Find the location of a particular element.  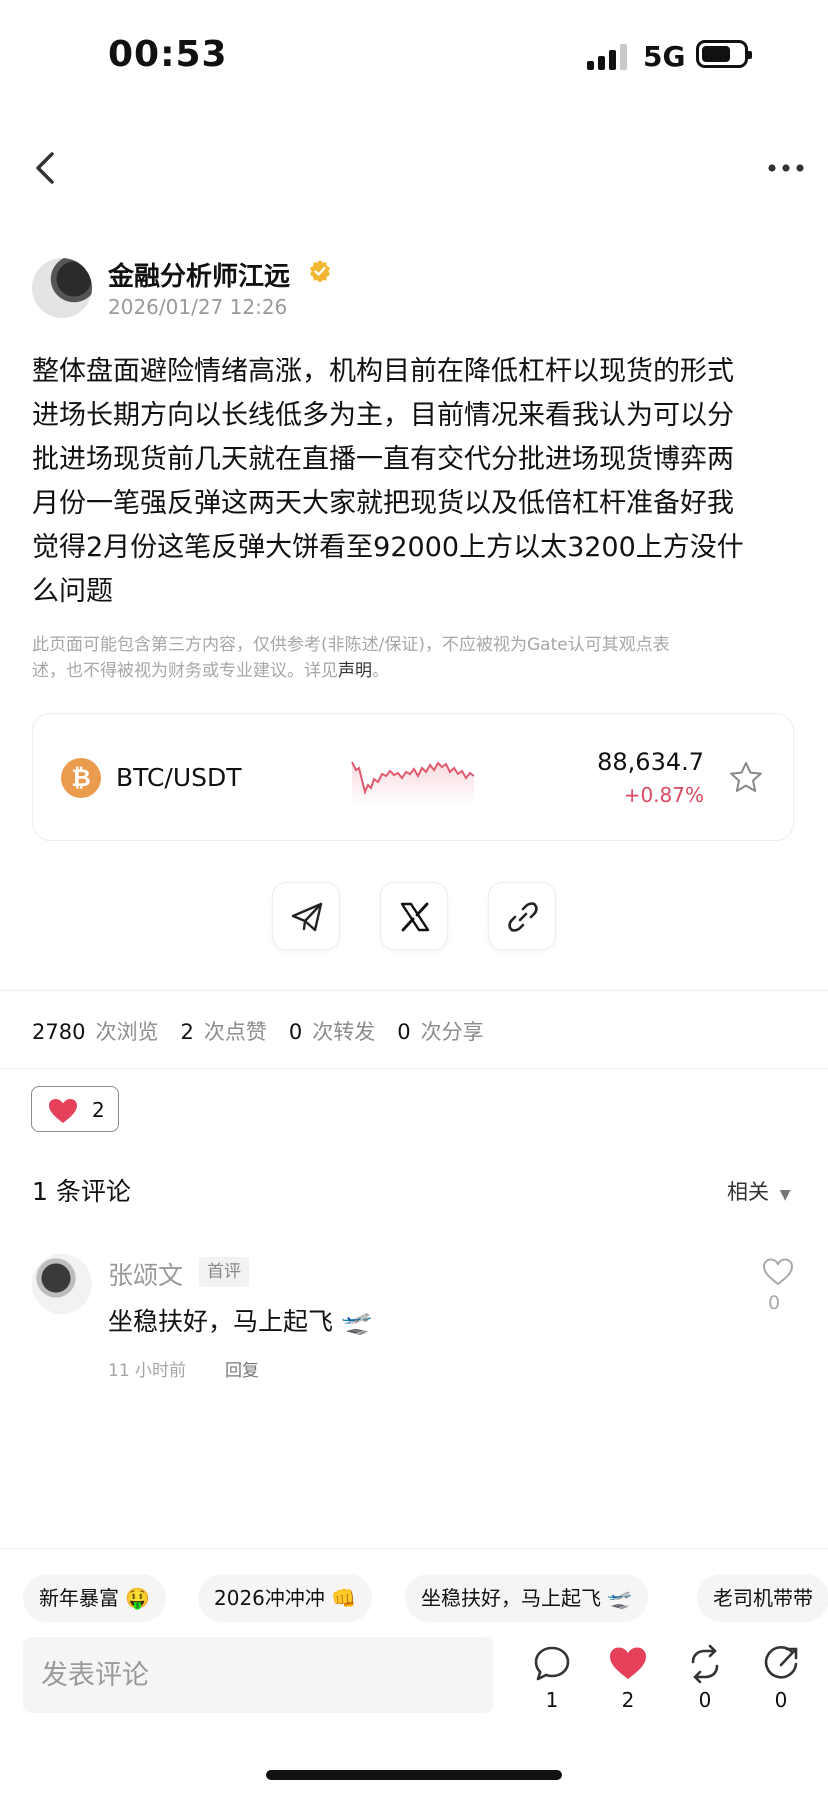

likes-count: 2 is located at coordinates (187, 1032).